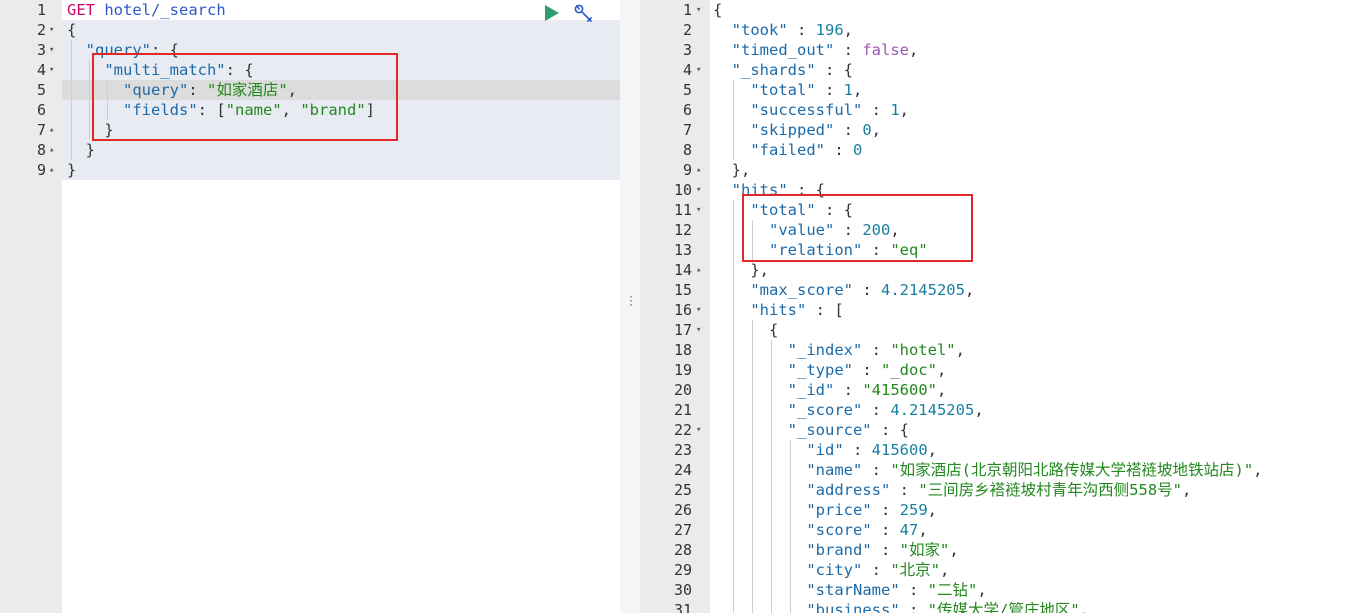 The height and width of the screenshot is (613, 1354). I want to click on drag-handle-icon: · · ·, so click(631, 302).